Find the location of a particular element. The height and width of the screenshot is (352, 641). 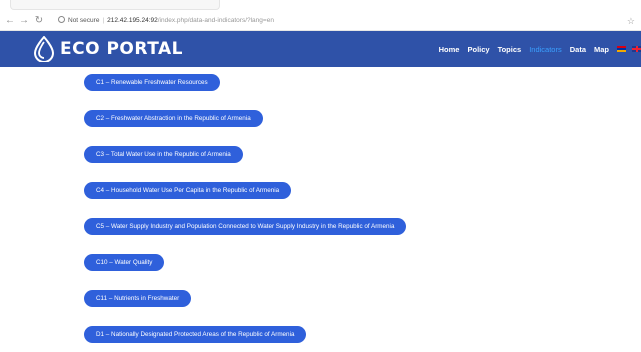

site-logo: ECO PORTAL is located at coordinates (108, 49).